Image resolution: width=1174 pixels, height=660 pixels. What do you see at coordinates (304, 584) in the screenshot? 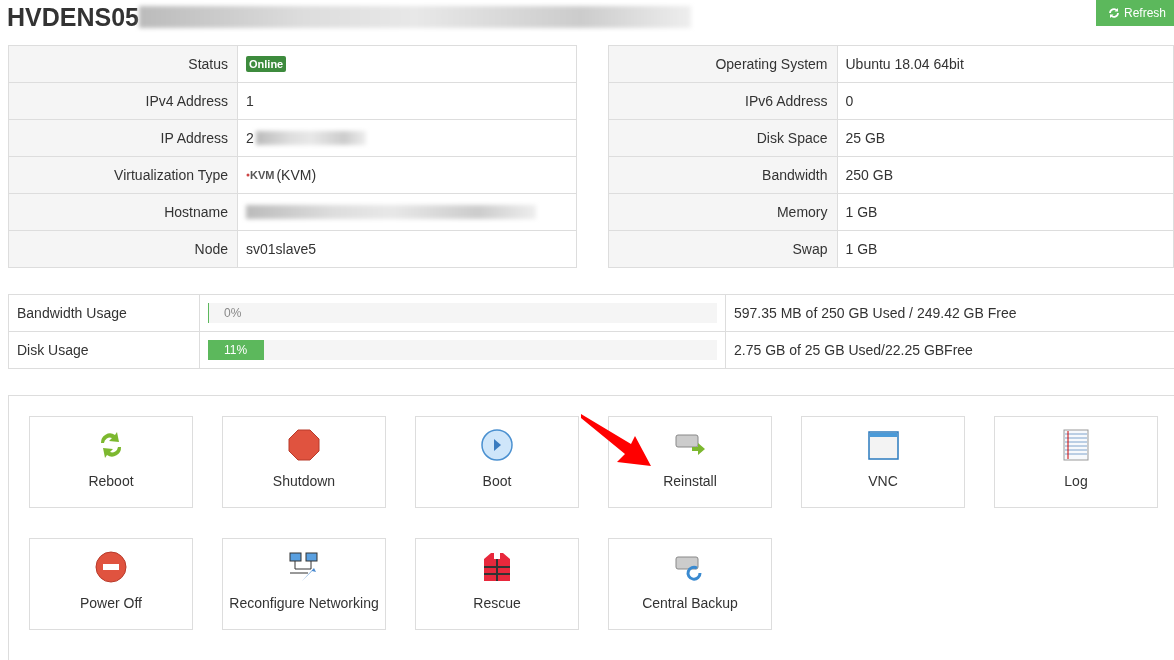
I see `action-button: Reconfigure Networking` at bounding box center [304, 584].